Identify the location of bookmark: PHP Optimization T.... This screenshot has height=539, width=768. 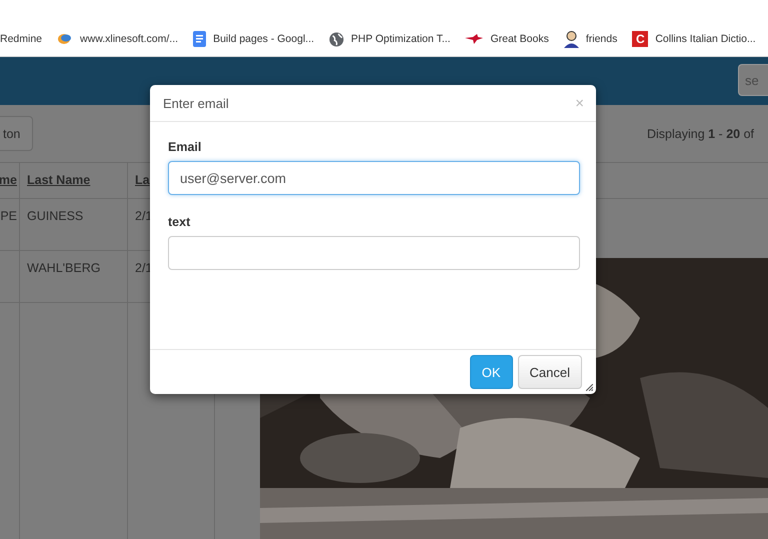
(389, 39).